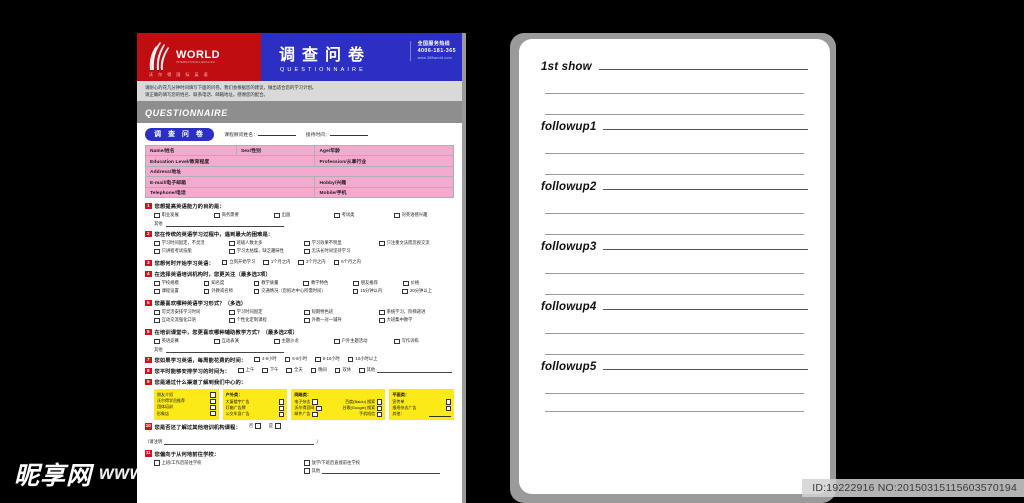 This screenshot has height=503, width=1024. What do you see at coordinates (299, 171) in the screenshot?
I see `cell-address: Address/地址` at bounding box center [299, 171].